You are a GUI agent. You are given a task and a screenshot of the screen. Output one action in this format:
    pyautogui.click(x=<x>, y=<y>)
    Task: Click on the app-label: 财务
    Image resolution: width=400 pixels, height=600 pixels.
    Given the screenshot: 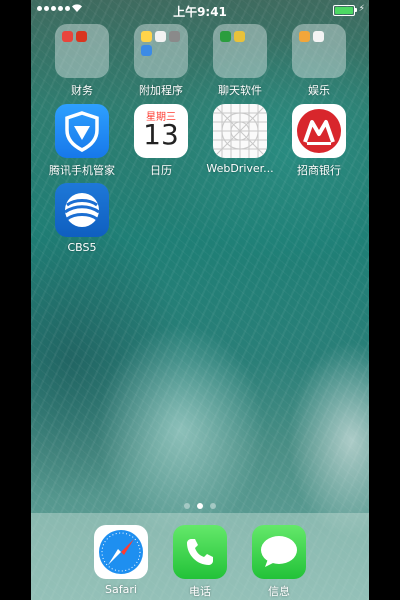 What is the action you would take?
    pyautogui.click(x=82, y=90)
    